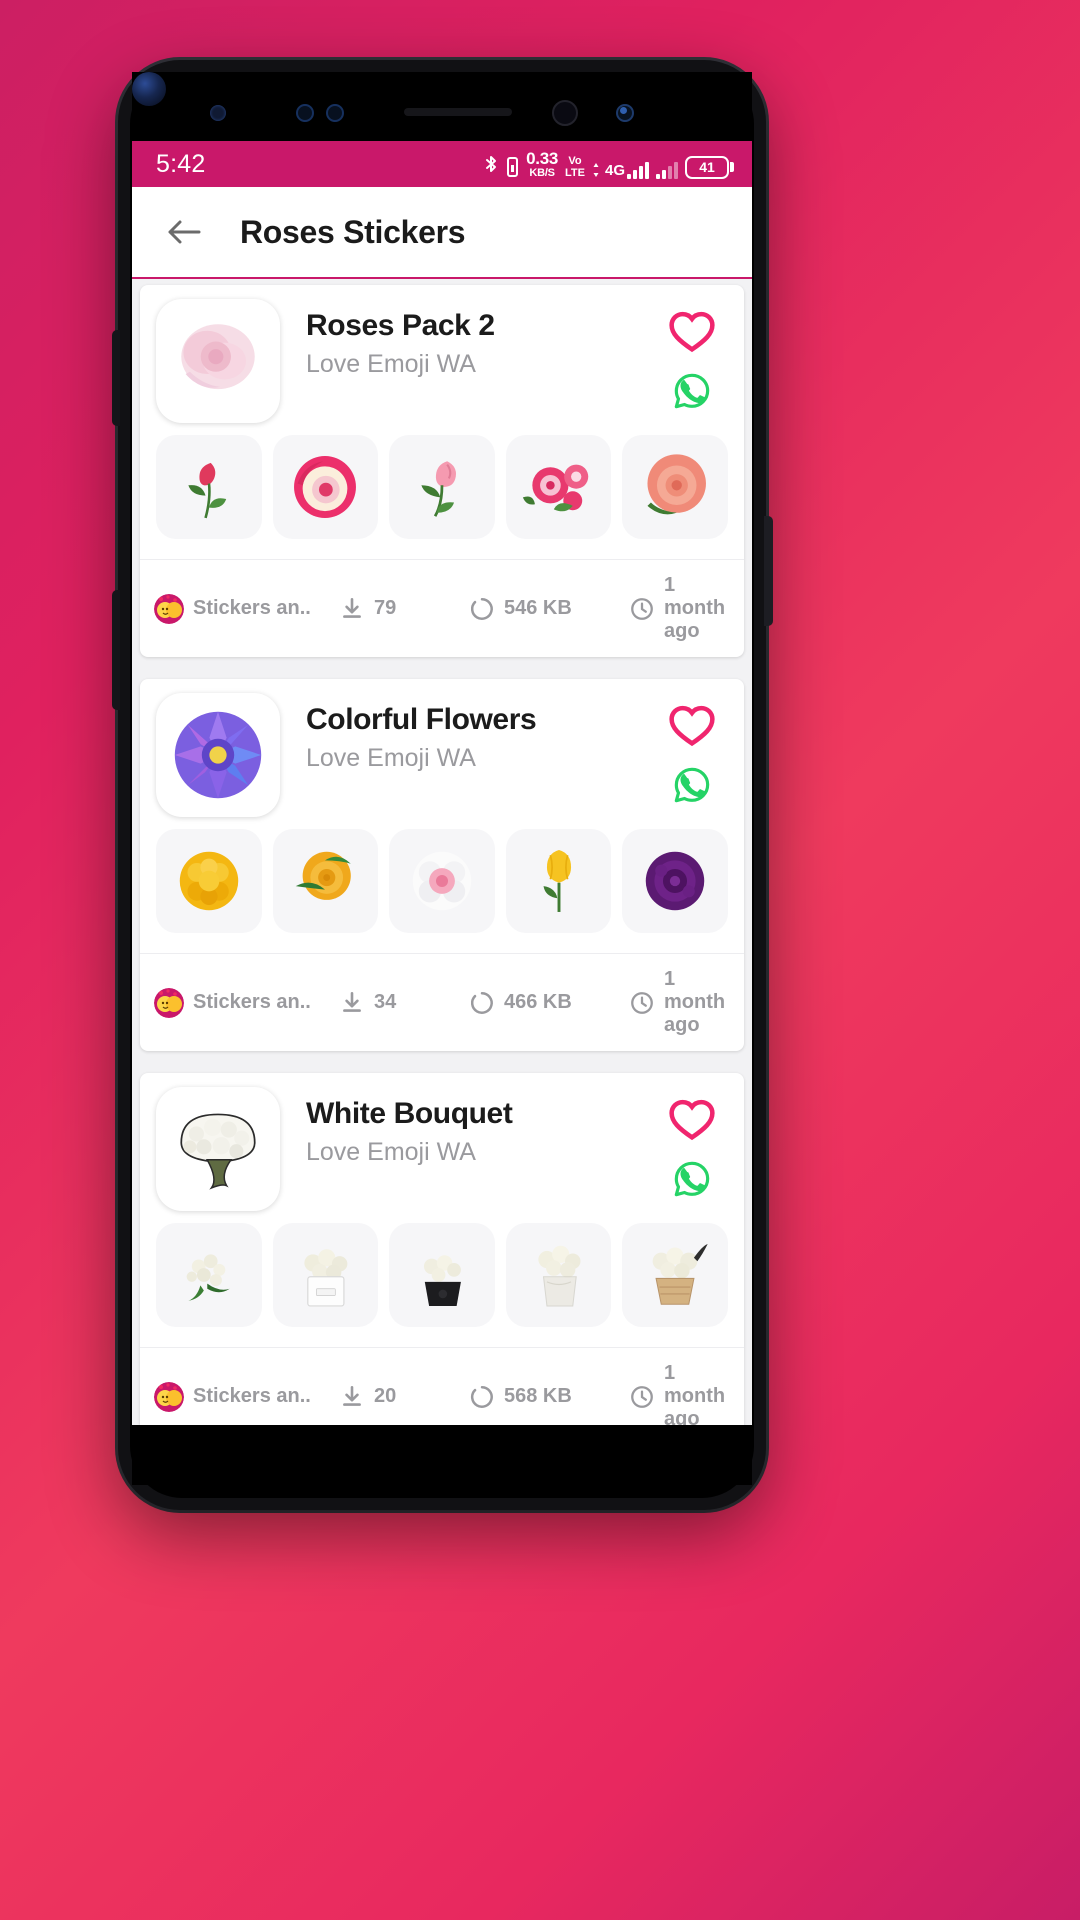 This screenshot has height=1920, width=1080. I want to click on pink-rose-bloom-icon, so click(218, 357).